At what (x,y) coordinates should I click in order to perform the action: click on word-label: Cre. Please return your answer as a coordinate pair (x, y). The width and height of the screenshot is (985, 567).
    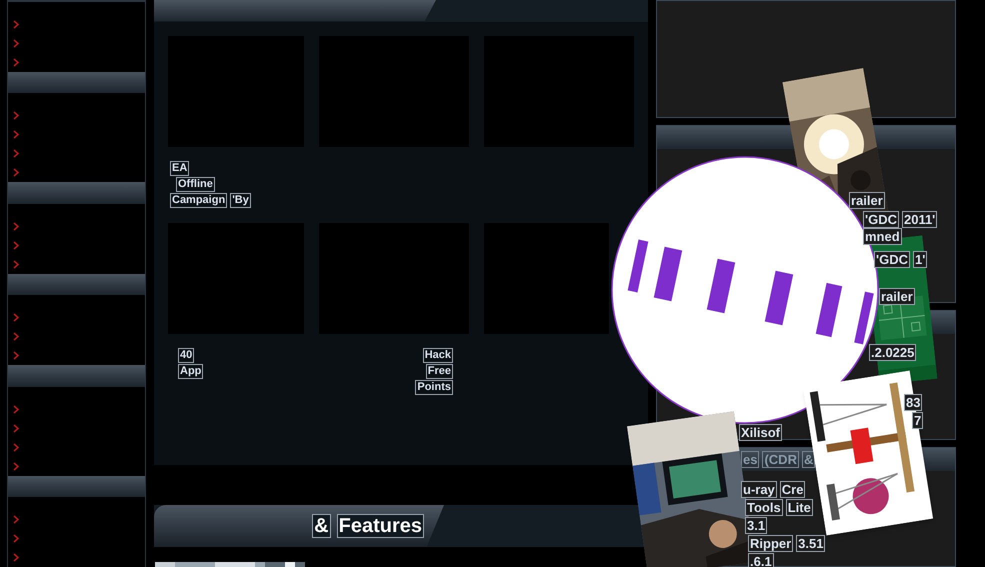
    Looking at the image, I should click on (793, 489).